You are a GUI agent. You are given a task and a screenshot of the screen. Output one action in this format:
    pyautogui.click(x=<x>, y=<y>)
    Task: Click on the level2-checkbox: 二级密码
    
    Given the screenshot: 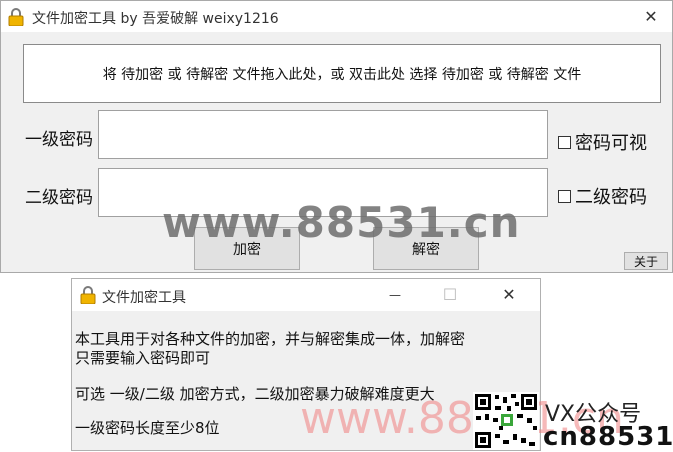 What is the action you would take?
    pyautogui.click(x=602, y=196)
    